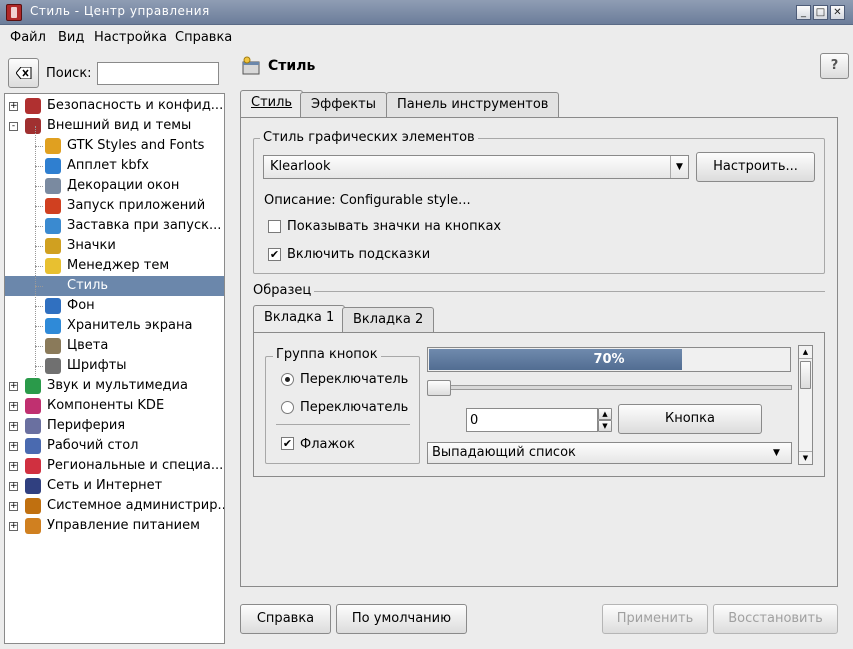 The image size is (853, 649). I want to click on preview-button: Кнопка, so click(690, 419).